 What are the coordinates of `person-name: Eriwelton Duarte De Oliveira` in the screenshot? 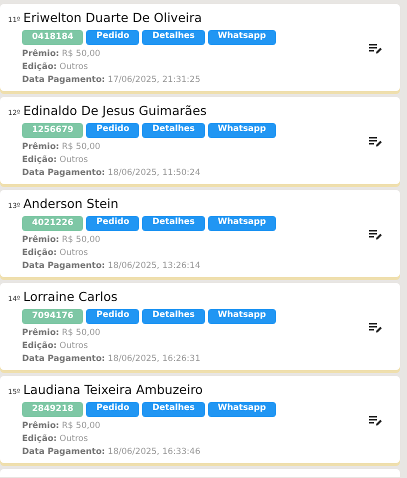 It's located at (112, 18).